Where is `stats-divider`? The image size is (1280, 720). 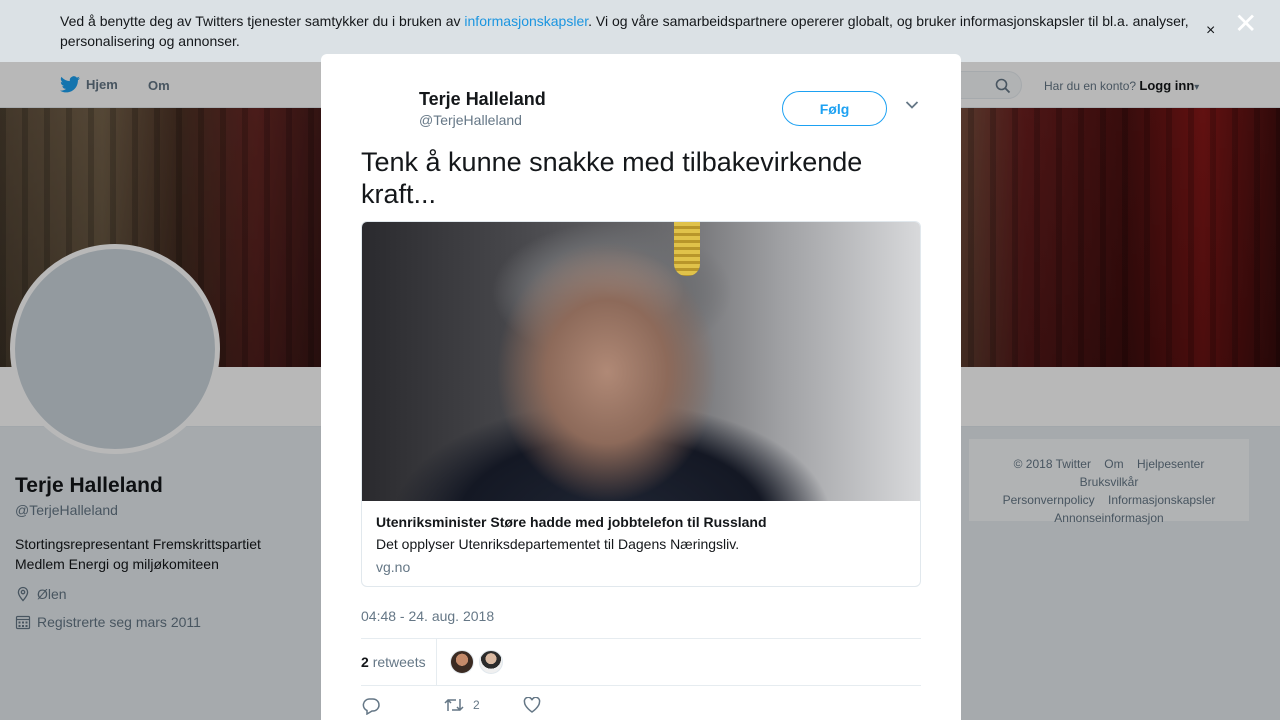
stats-divider is located at coordinates (436, 662).